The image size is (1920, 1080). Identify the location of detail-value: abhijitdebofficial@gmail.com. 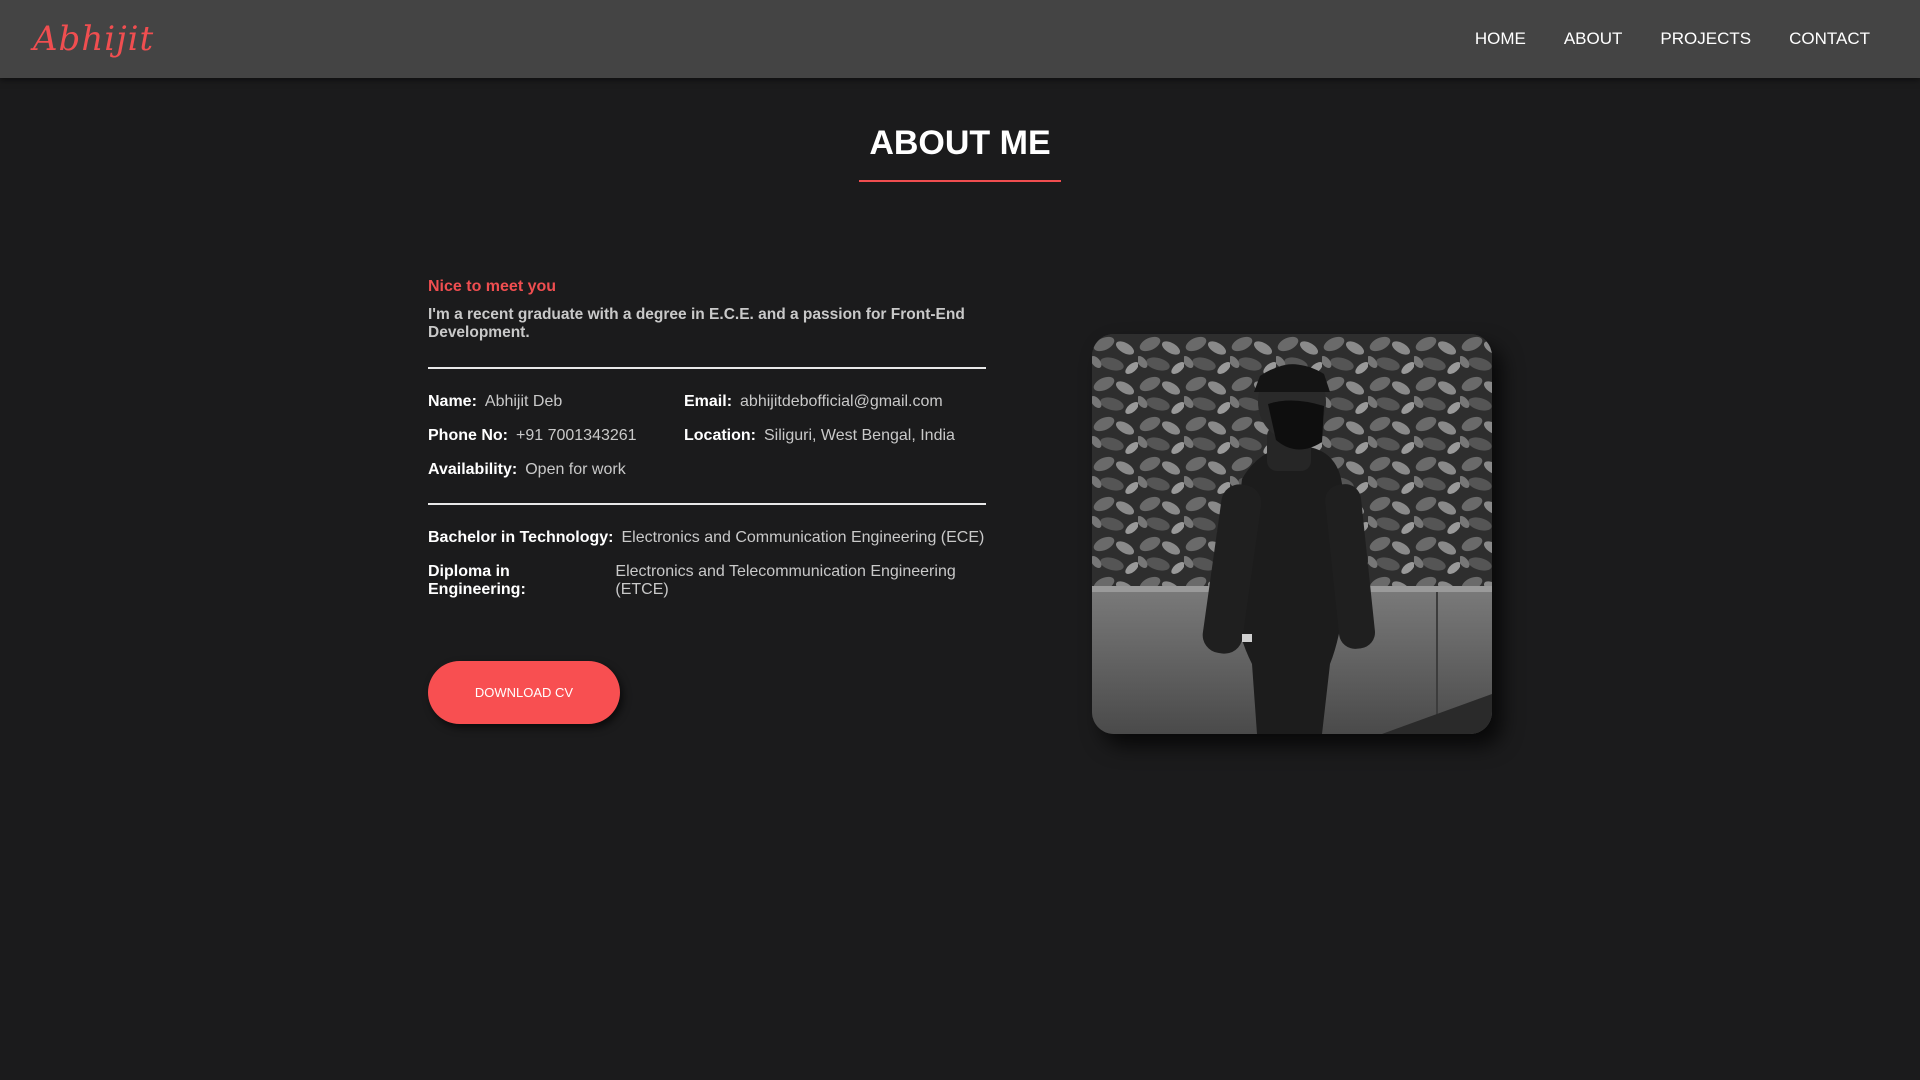
(841, 401).